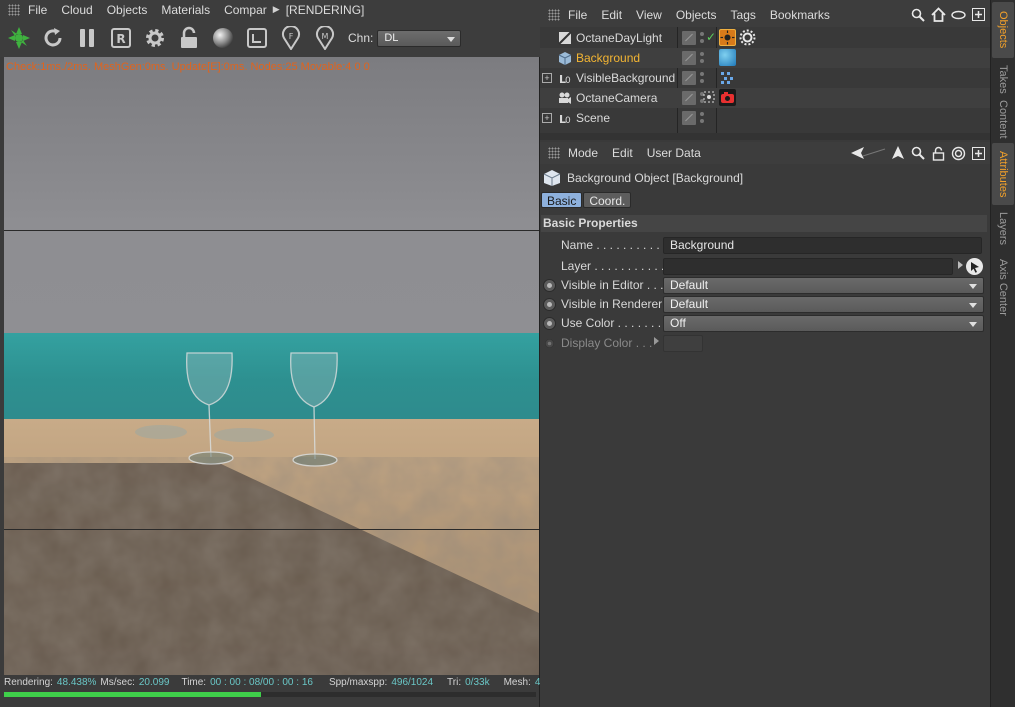  I want to click on object-row-background: Background, so click(765, 58).